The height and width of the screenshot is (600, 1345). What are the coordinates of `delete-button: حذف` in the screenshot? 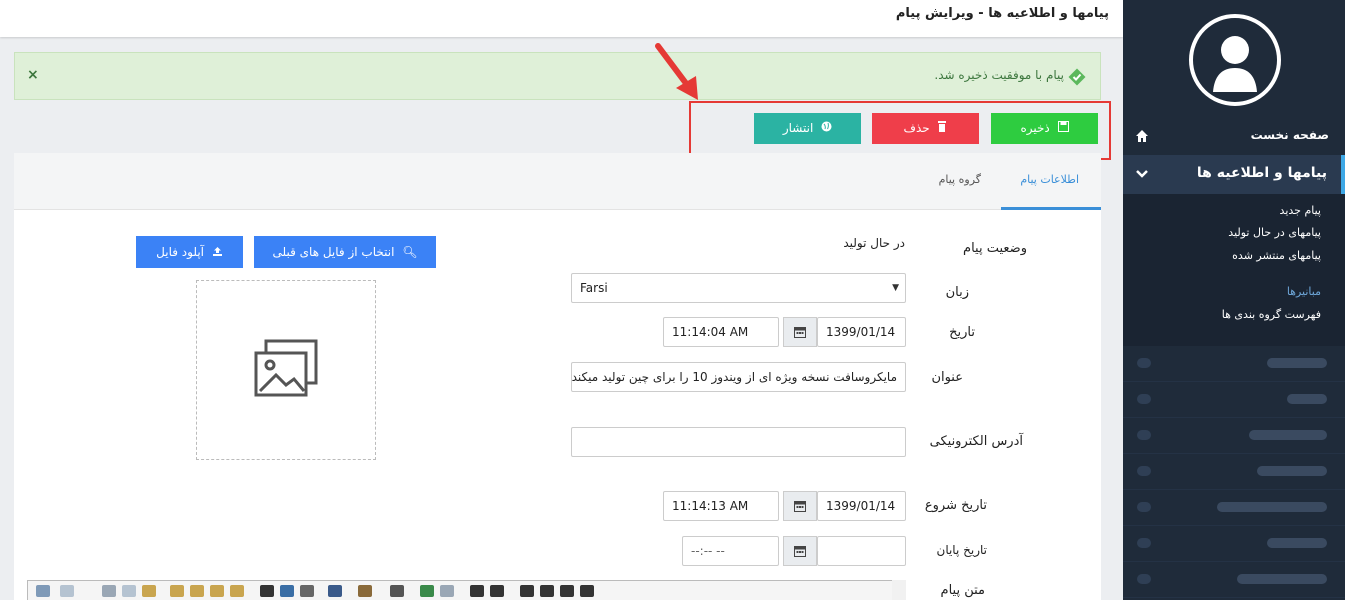 It's located at (925, 128).